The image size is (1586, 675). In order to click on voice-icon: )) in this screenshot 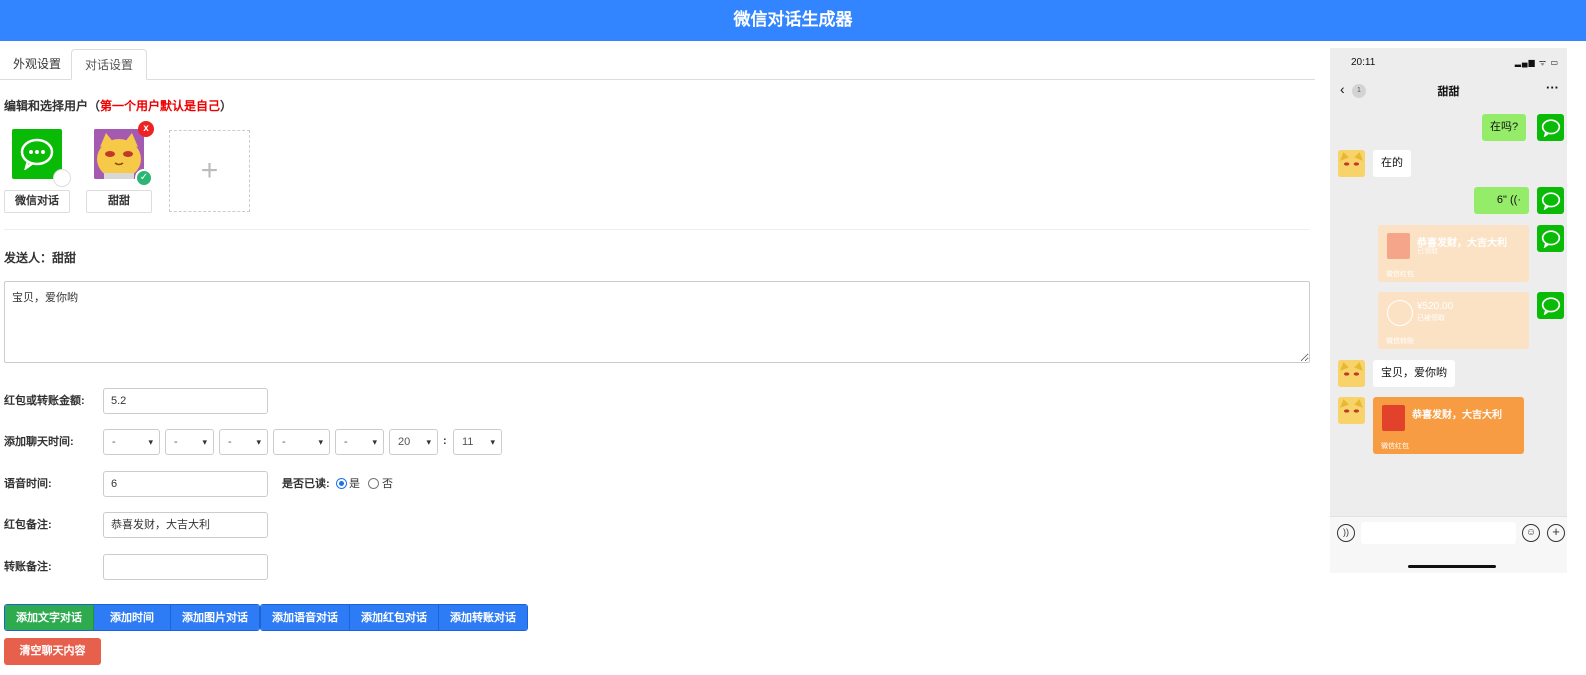, I will do `click(1346, 533)`.